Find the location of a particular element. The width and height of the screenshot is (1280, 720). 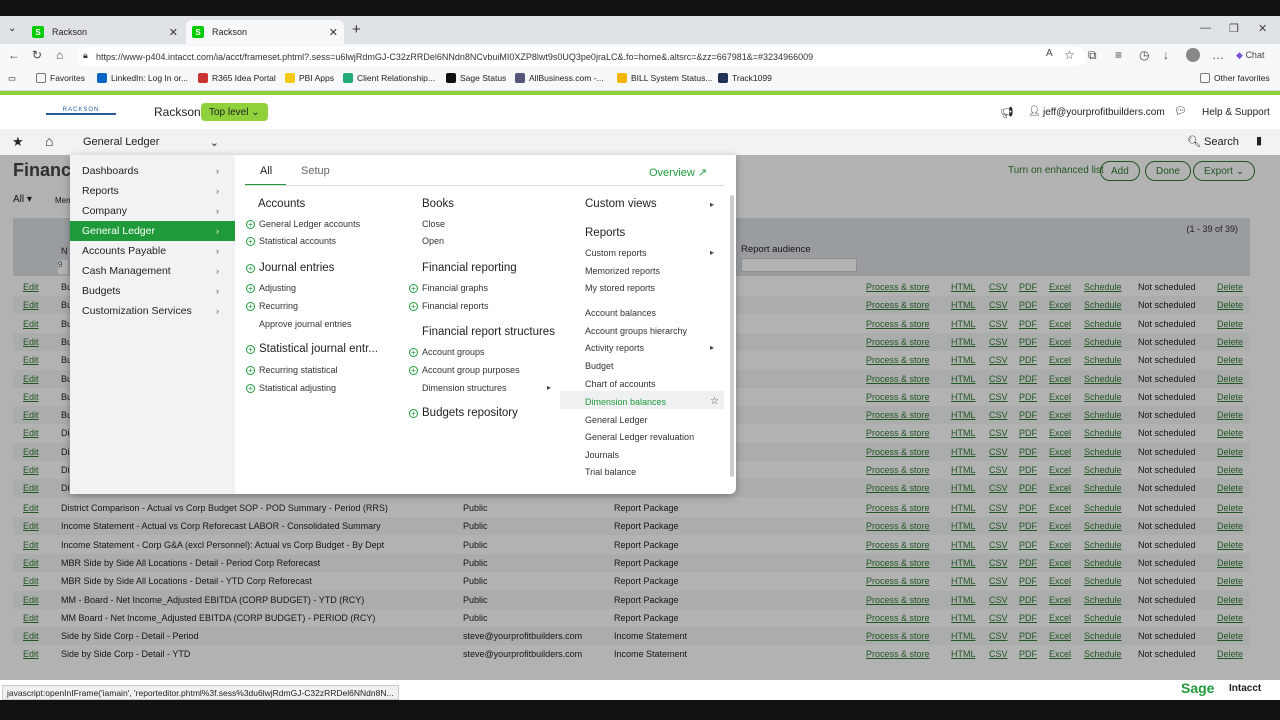

journals-link: Journals is located at coordinates (602, 455).